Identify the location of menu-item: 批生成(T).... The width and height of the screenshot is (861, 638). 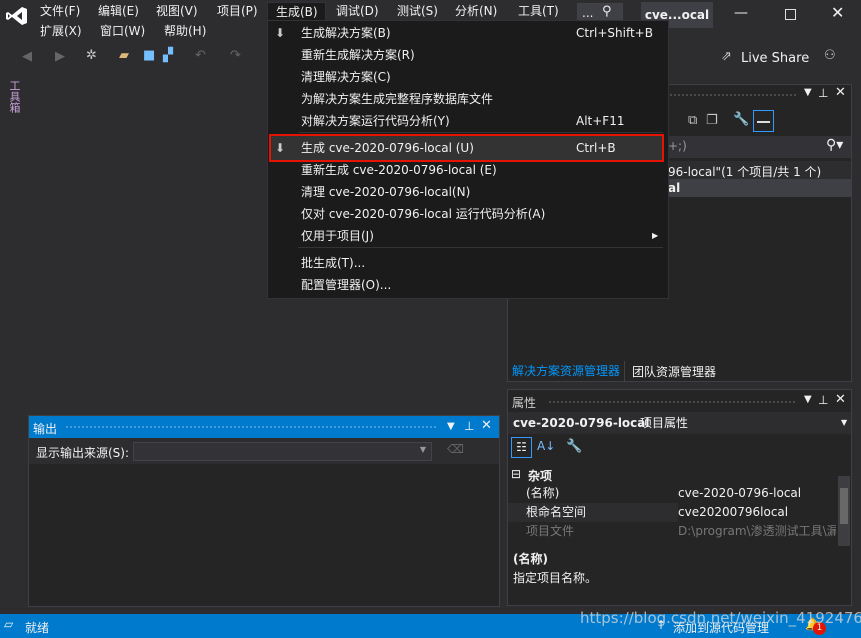
(468, 263).